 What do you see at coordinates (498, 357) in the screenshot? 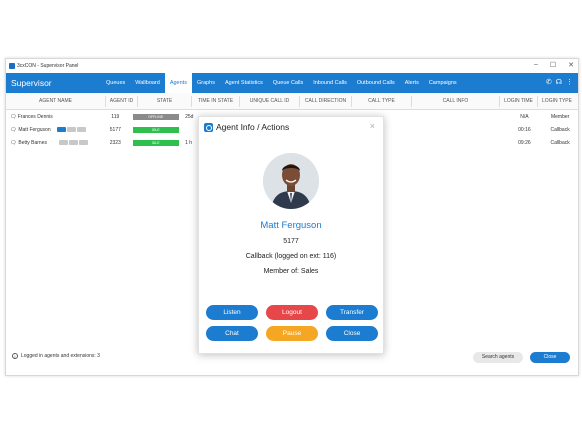
I see `search-agents-button: Search agents` at bounding box center [498, 357].